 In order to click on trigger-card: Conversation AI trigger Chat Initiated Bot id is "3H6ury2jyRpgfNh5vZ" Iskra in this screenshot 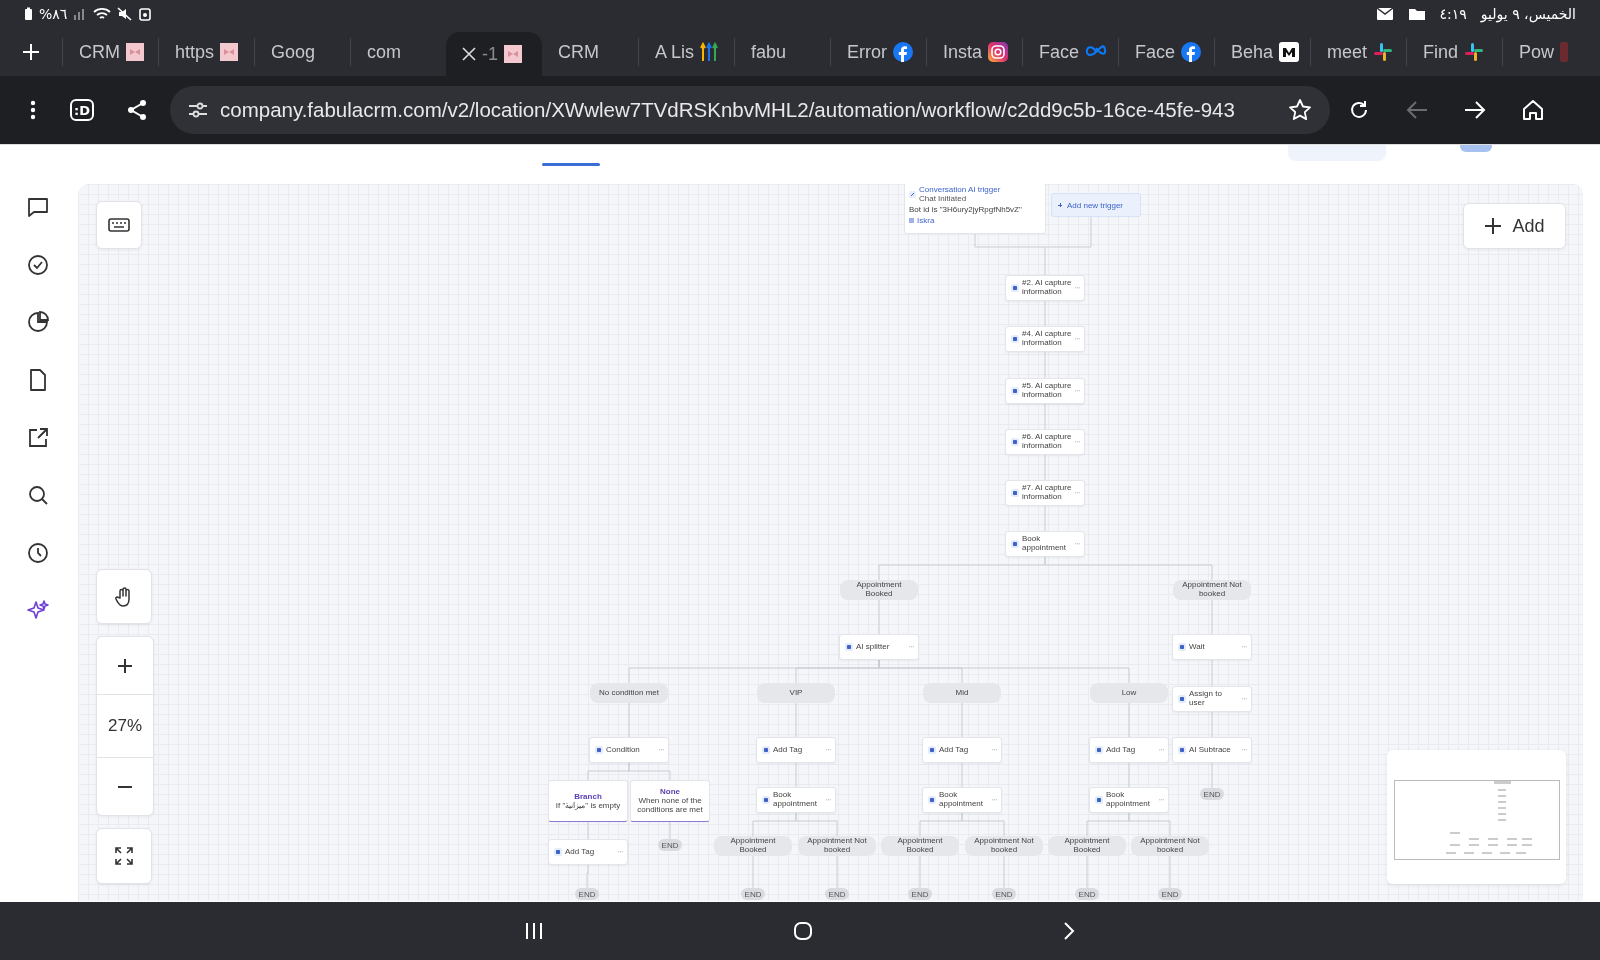, I will do `click(975, 209)`.